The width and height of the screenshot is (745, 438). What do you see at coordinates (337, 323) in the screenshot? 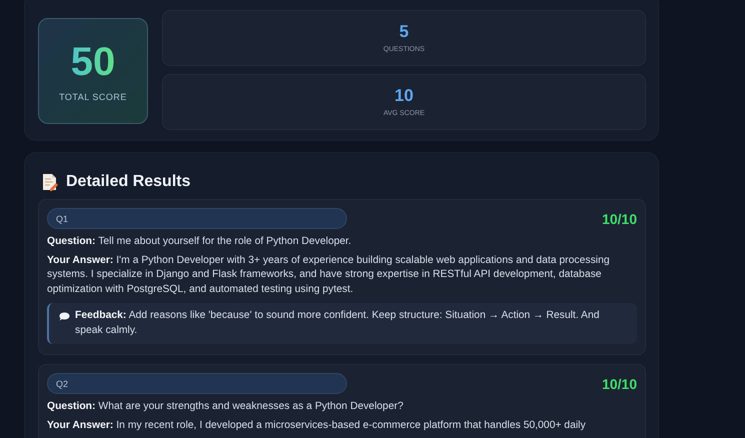
I see `feedback-text: Feedback: Add reasons like 'because' to sound more confident. Keep structure: Situation → Action → Result. And speak calmly.` at bounding box center [337, 323].